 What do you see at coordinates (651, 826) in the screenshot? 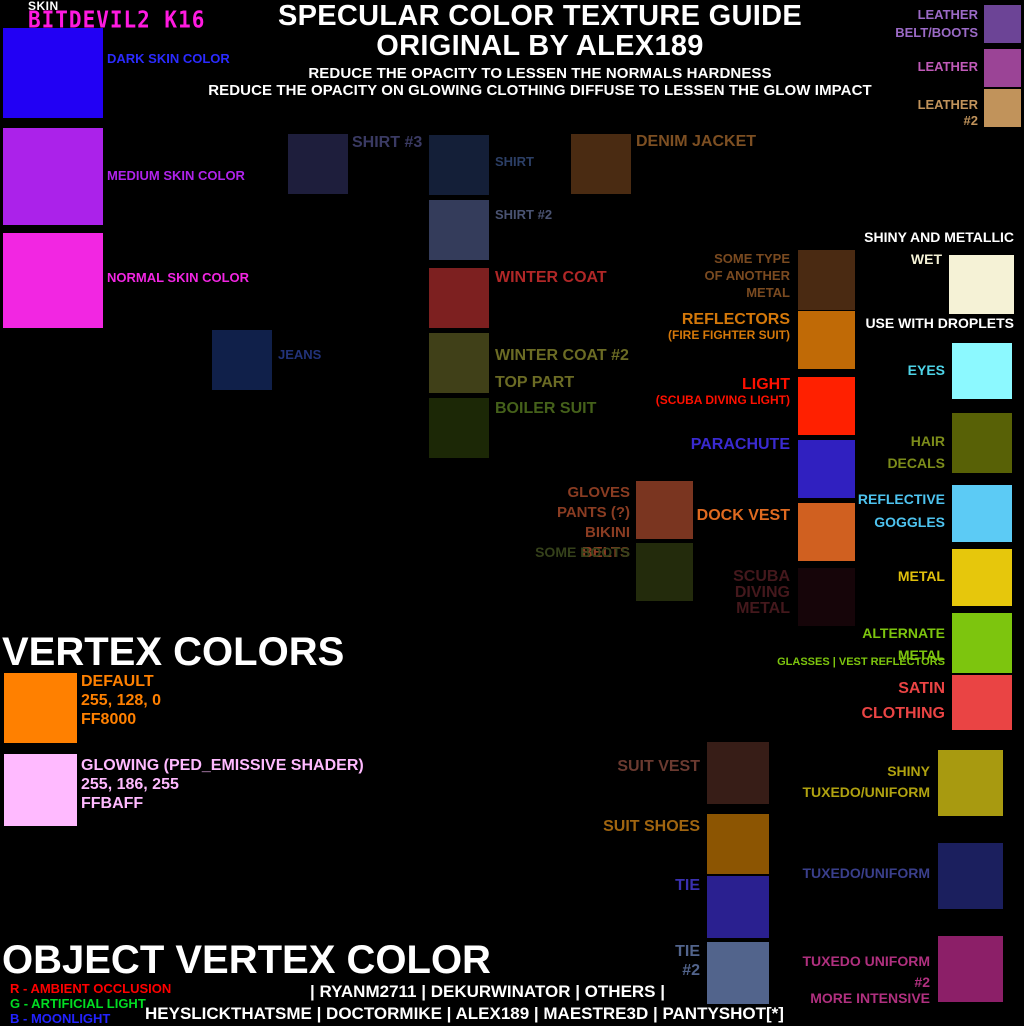
I see `label-suit-shoes: SUIT SHOES` at bounding box center [651, 826].